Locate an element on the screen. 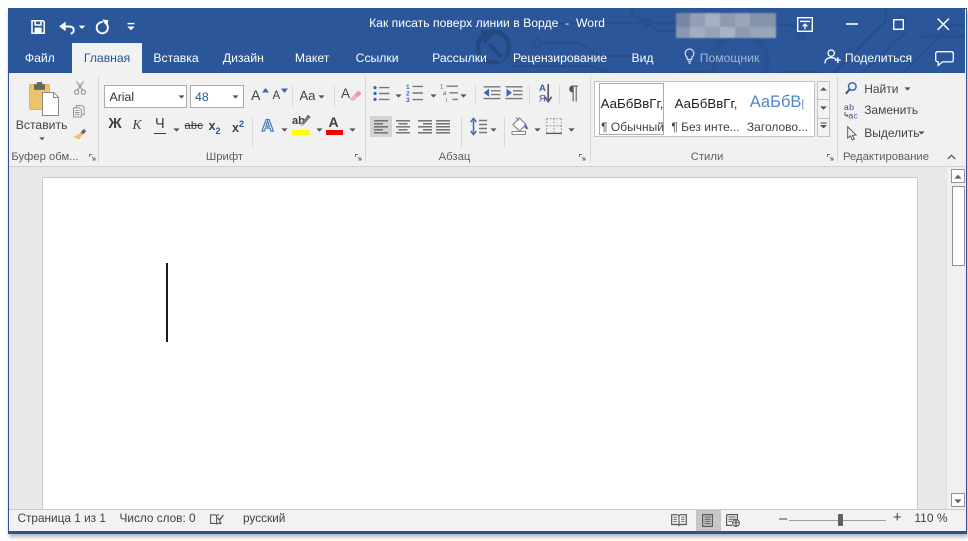 This screenshot has width=968, height=541. svg-text: a is located at coordinates (445, 94).